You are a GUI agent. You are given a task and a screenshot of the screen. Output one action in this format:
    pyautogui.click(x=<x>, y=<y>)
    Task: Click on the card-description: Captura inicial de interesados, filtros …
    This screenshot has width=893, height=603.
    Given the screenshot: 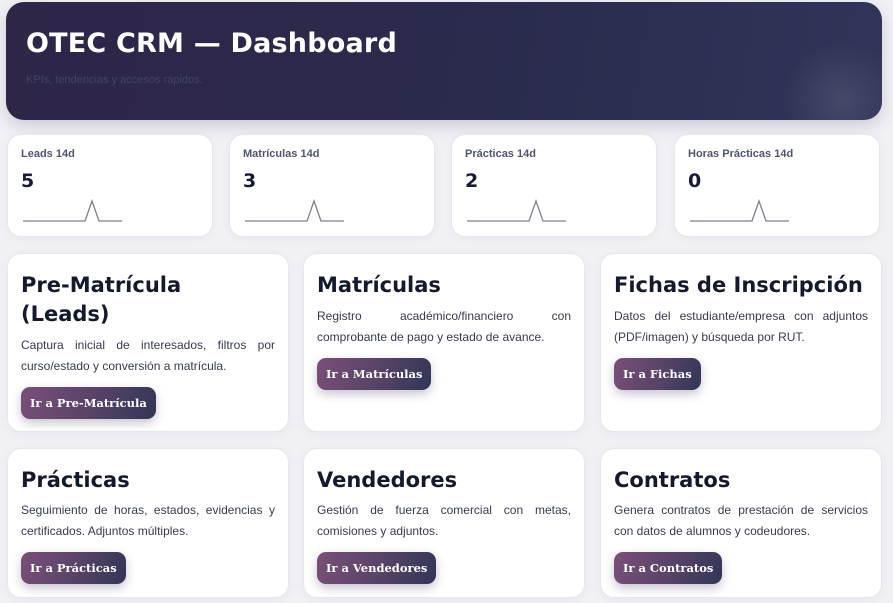 What is the action you would take?
    pyautogui.click(x=148, y=355)
    